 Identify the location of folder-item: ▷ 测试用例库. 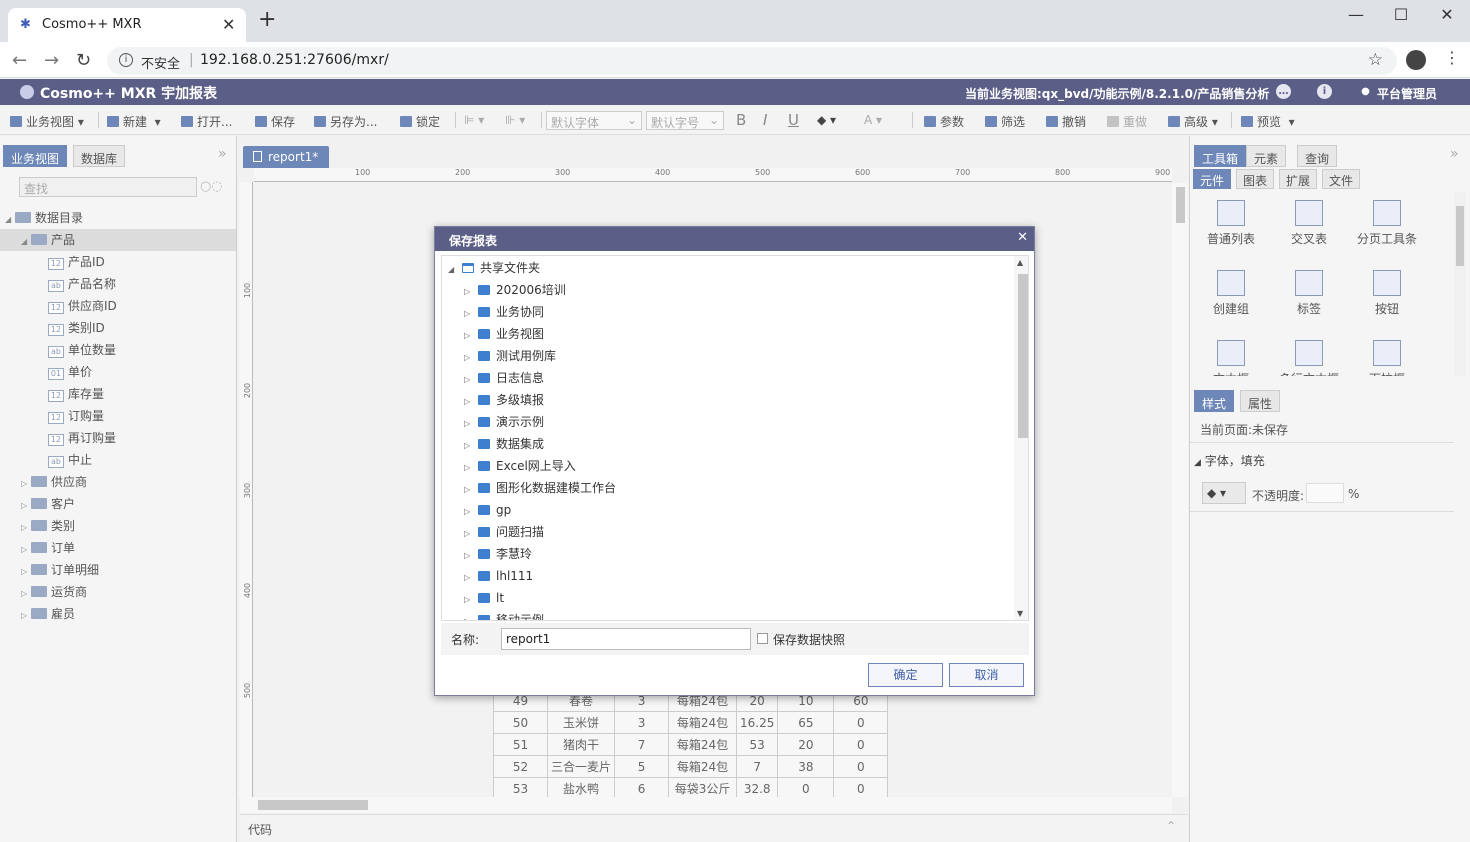
(510, 356).